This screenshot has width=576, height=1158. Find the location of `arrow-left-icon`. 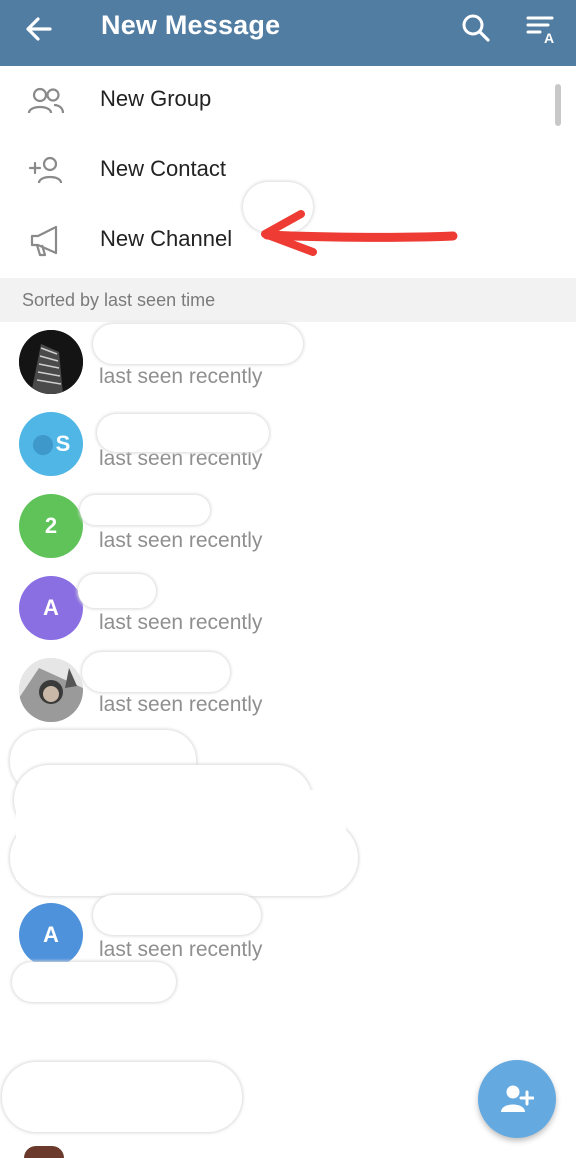

arrow-left-icon is located at coordinates (39, 29).